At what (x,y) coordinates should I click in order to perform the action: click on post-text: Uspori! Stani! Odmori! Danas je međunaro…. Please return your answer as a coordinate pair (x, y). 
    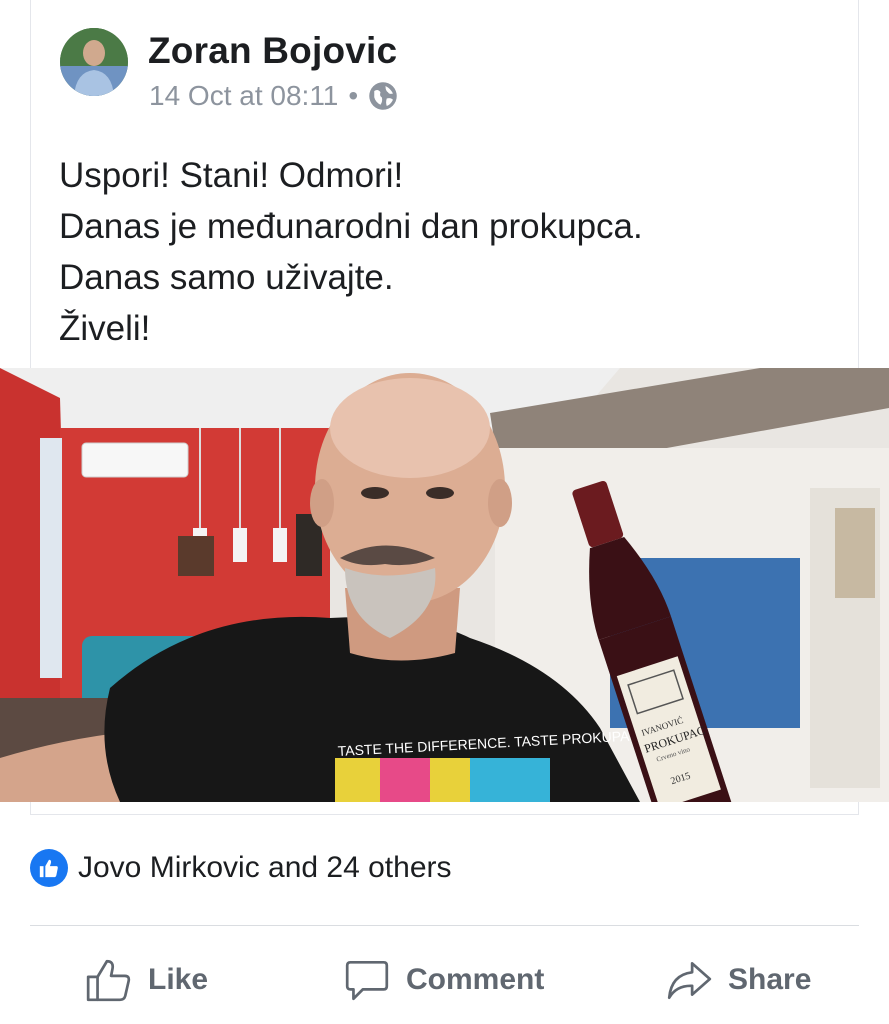
    Looking at the image, I should click on (351, 252).